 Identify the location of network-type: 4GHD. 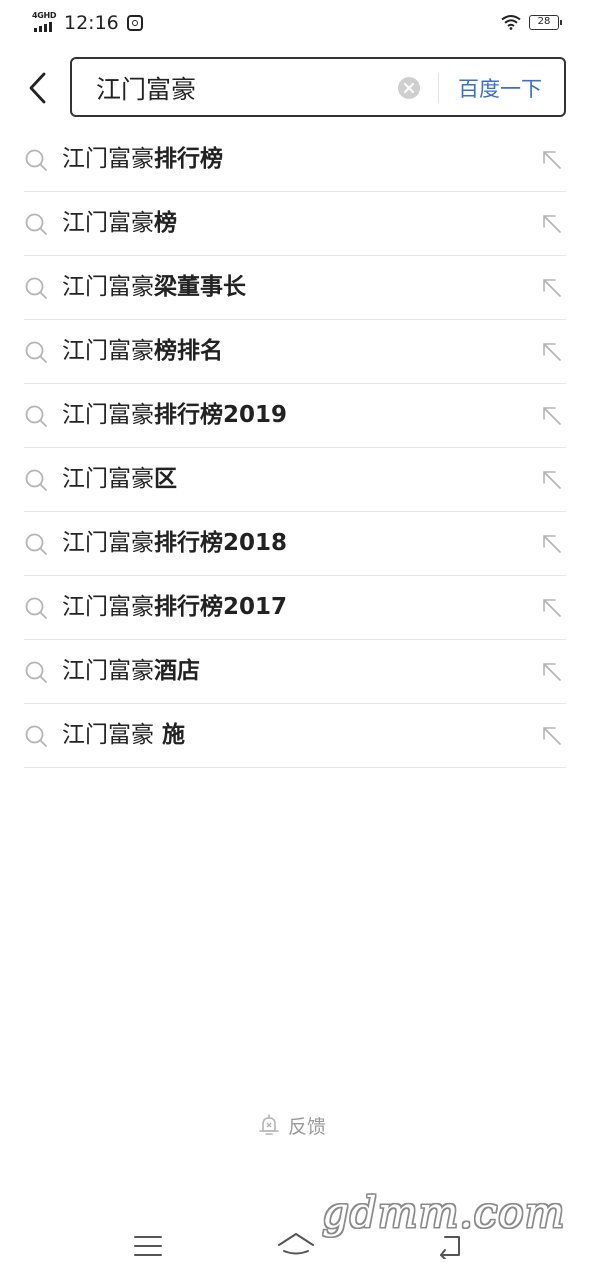
(44, 15).